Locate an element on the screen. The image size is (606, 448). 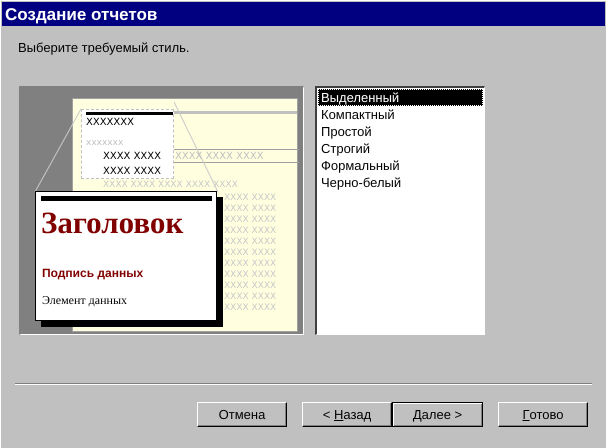
dialog-button: Отмена is located at coordinates (242, 414).